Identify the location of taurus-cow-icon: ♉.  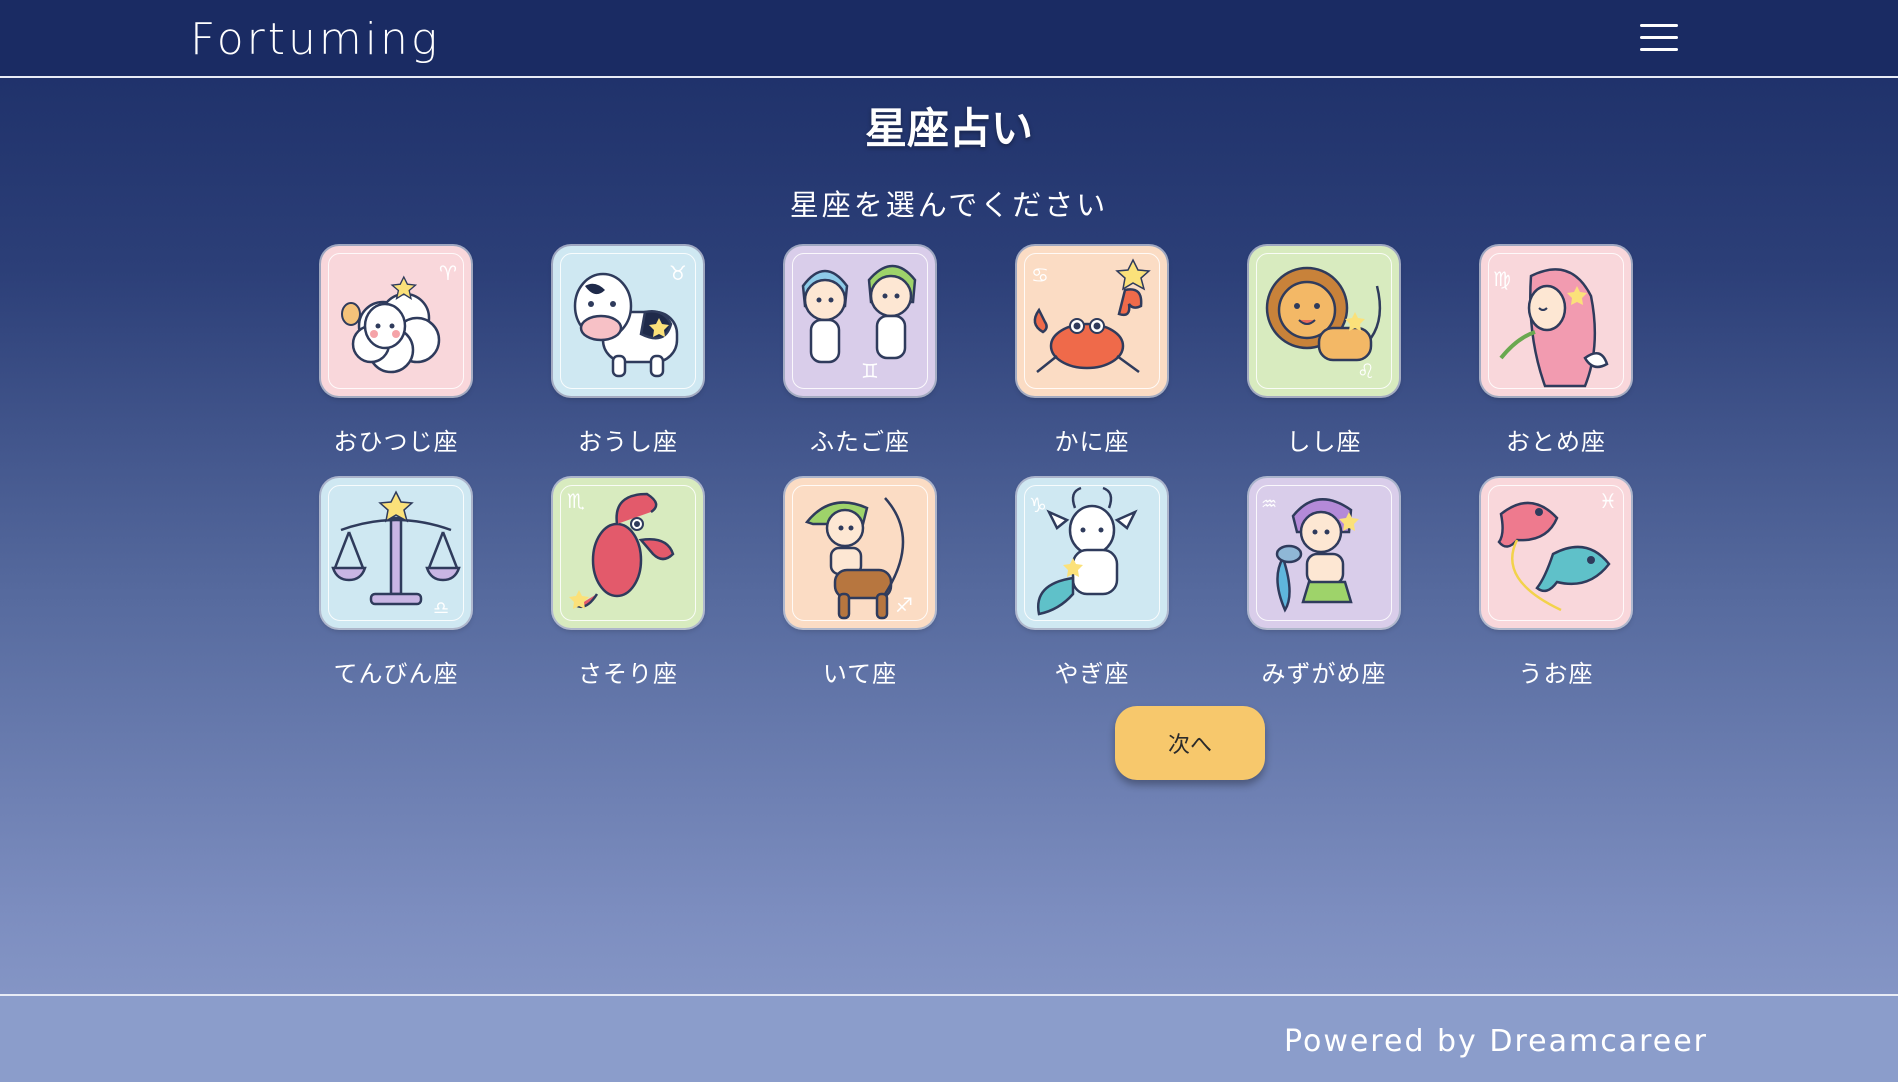
(628, 321).